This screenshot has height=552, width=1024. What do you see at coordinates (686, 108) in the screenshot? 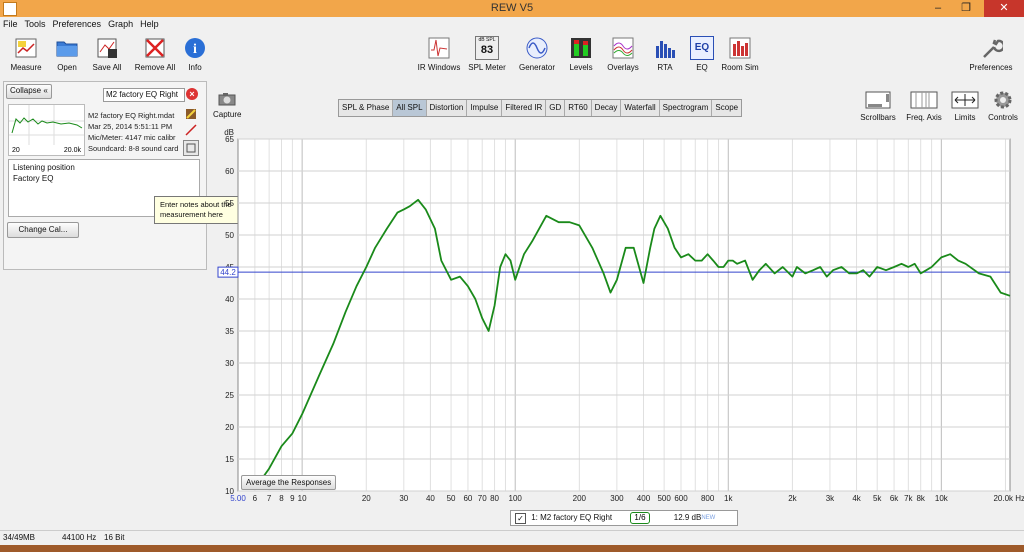
I see `tab-spectrogram: Spectrogram` at bounding box center [686, 108].